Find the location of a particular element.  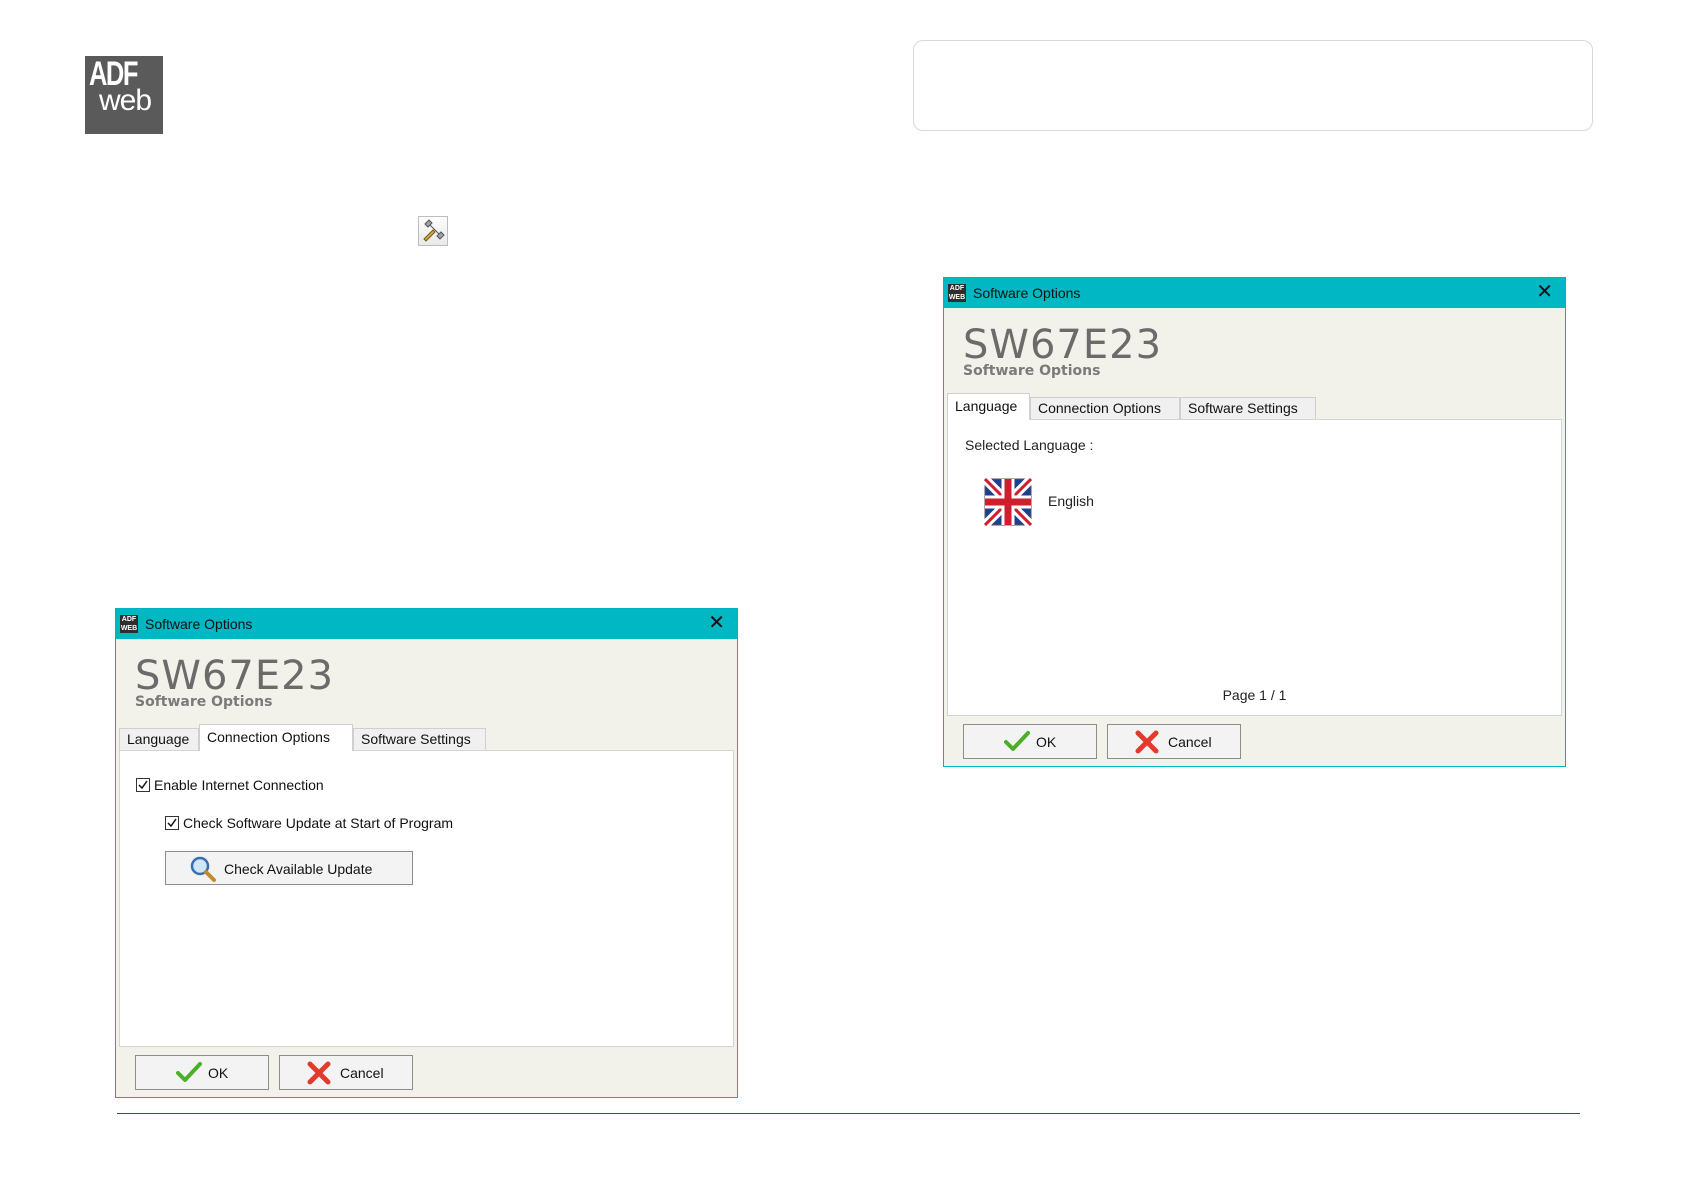

selected-language-label: Selected Language : is located at coordinates (1029, 445).